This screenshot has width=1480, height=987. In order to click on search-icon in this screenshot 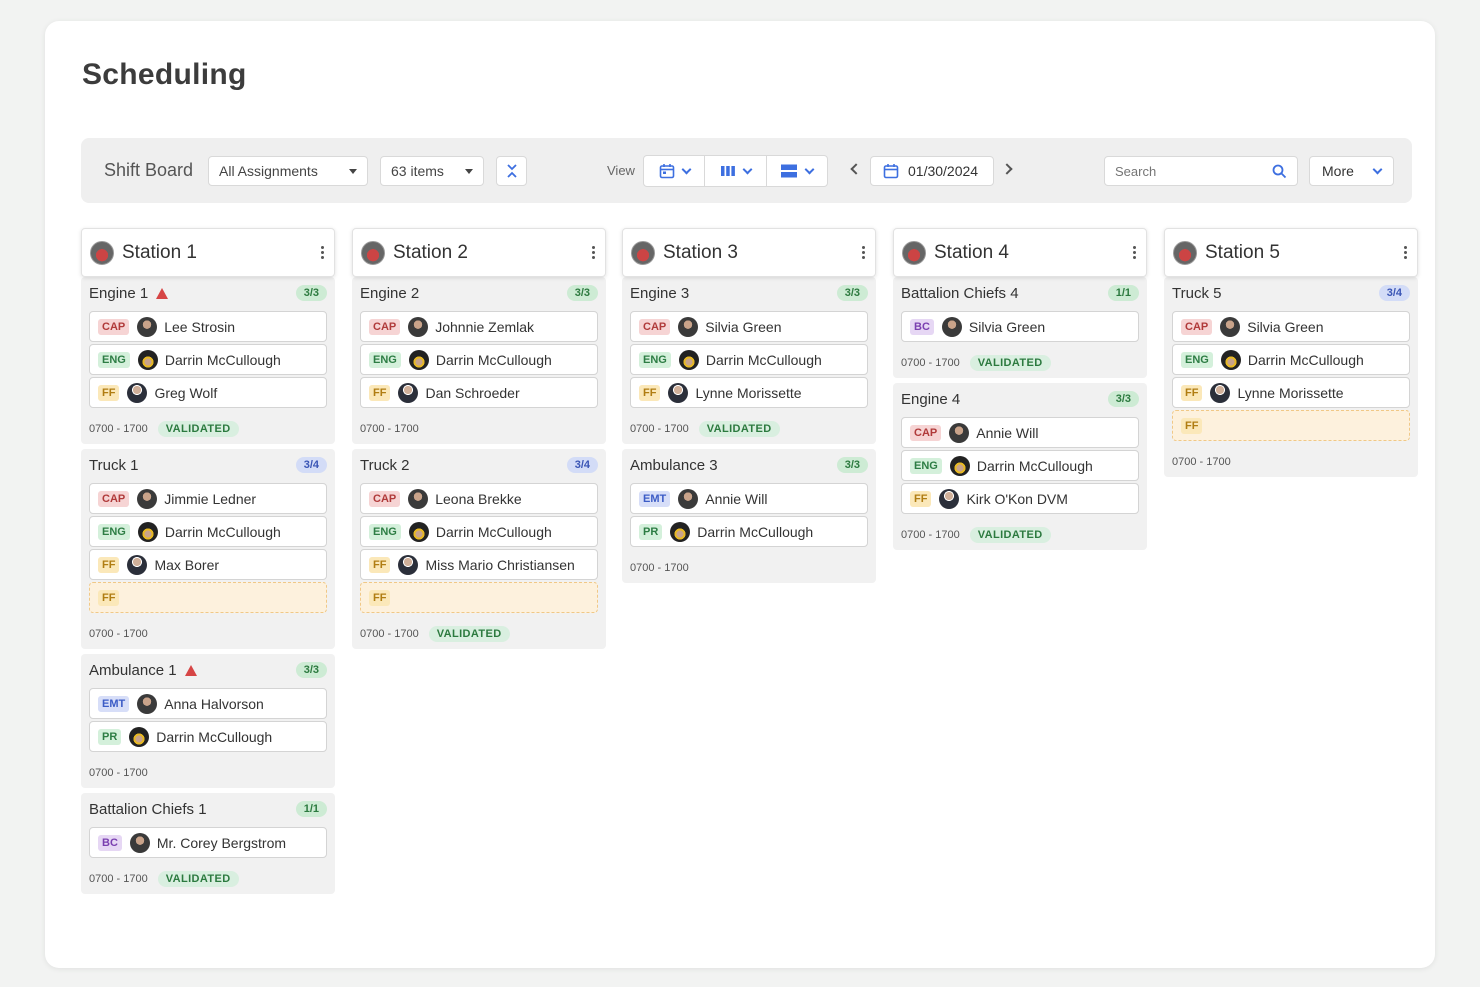, I will do `click(1279, 171)`.